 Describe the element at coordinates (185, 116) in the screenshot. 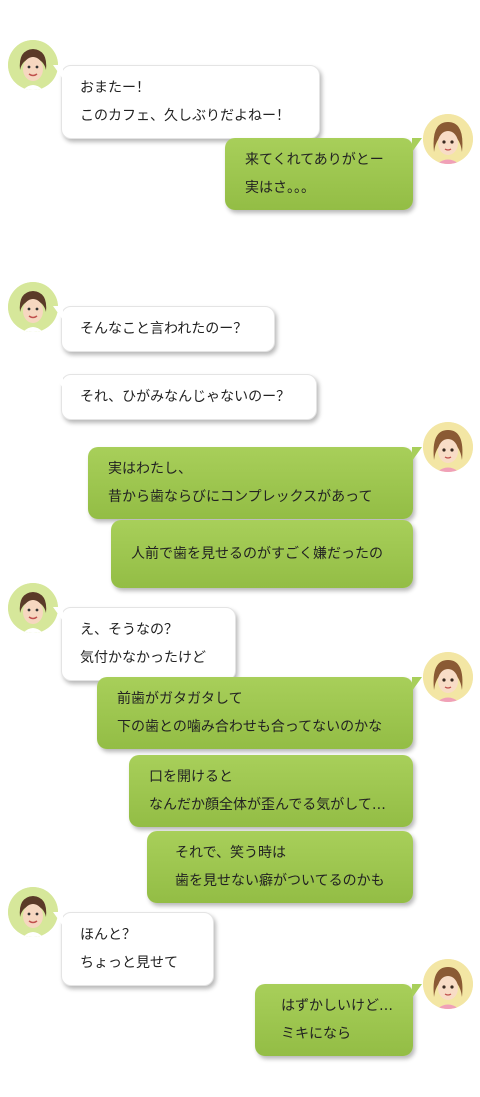

I see `message-line: このカフェ、久しぶりだよねー！` at that location.